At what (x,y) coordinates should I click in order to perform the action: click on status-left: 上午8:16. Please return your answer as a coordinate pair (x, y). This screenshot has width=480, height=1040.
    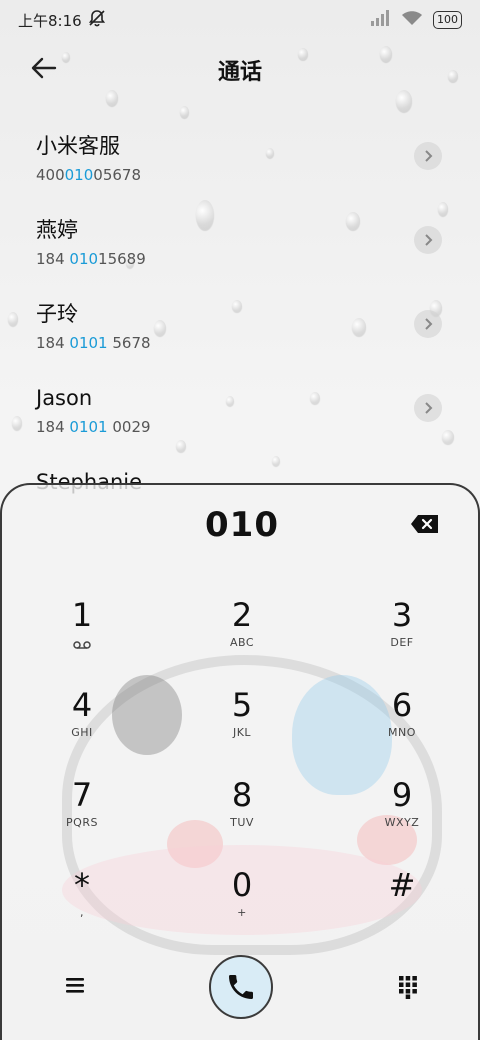
    Looking at the image, I should click on (62, 20).